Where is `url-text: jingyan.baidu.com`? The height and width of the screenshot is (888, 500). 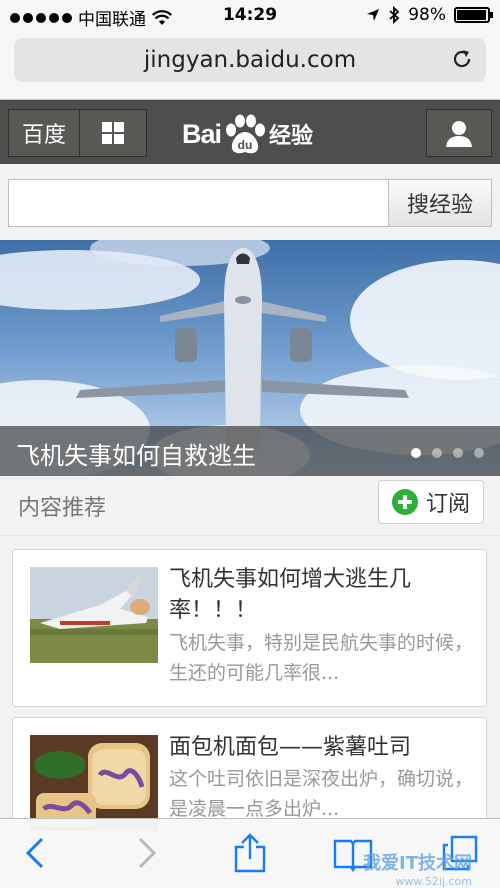
url-text: jingyan.baidu.com is located at coordinates (250, 60).